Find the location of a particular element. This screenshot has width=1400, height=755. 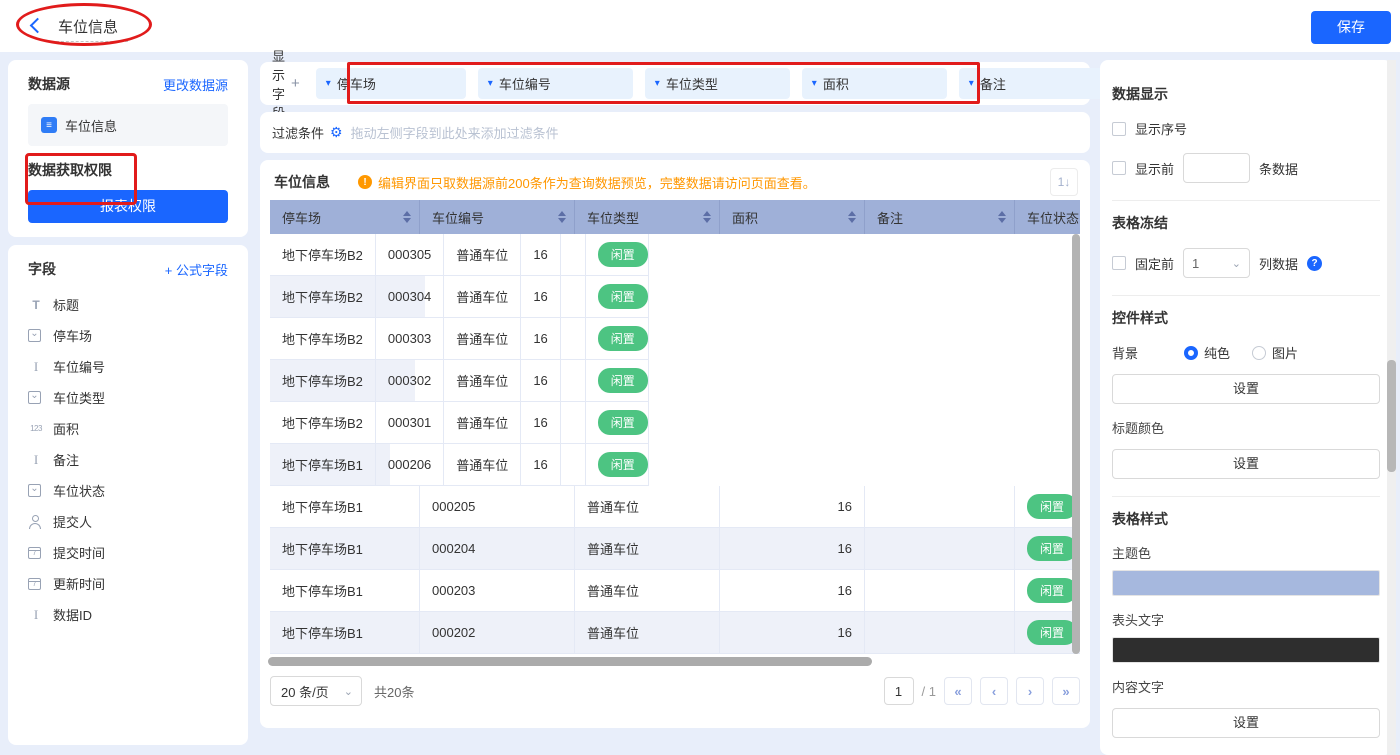

display-field-chip: ▾ 面积 is located at coordinates (874, 83).